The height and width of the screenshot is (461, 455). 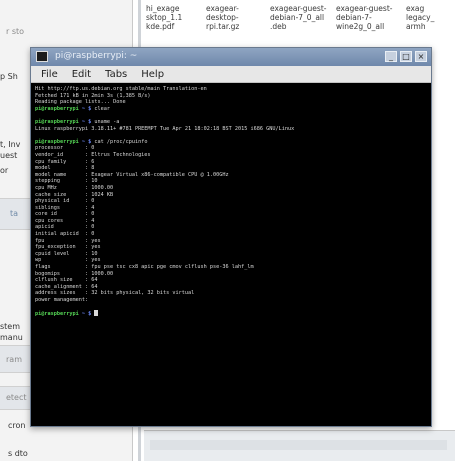 I want to click on window-title: pi@raspberrypi: ~, so click(x=96, y=56).